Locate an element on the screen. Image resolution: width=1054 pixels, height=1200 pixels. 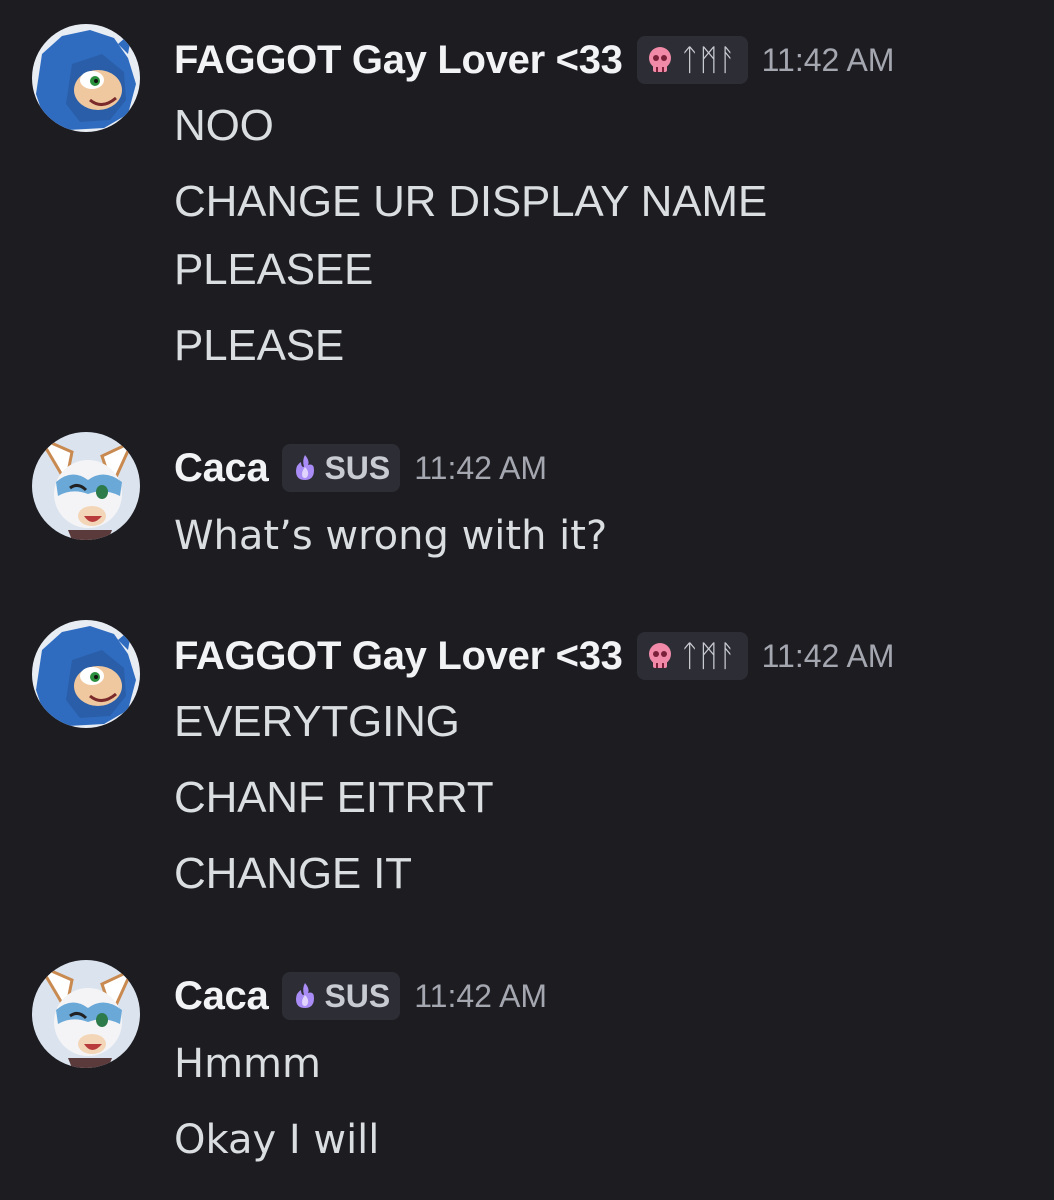
message-text: PLEASEE is located at coordinates (274, 269).